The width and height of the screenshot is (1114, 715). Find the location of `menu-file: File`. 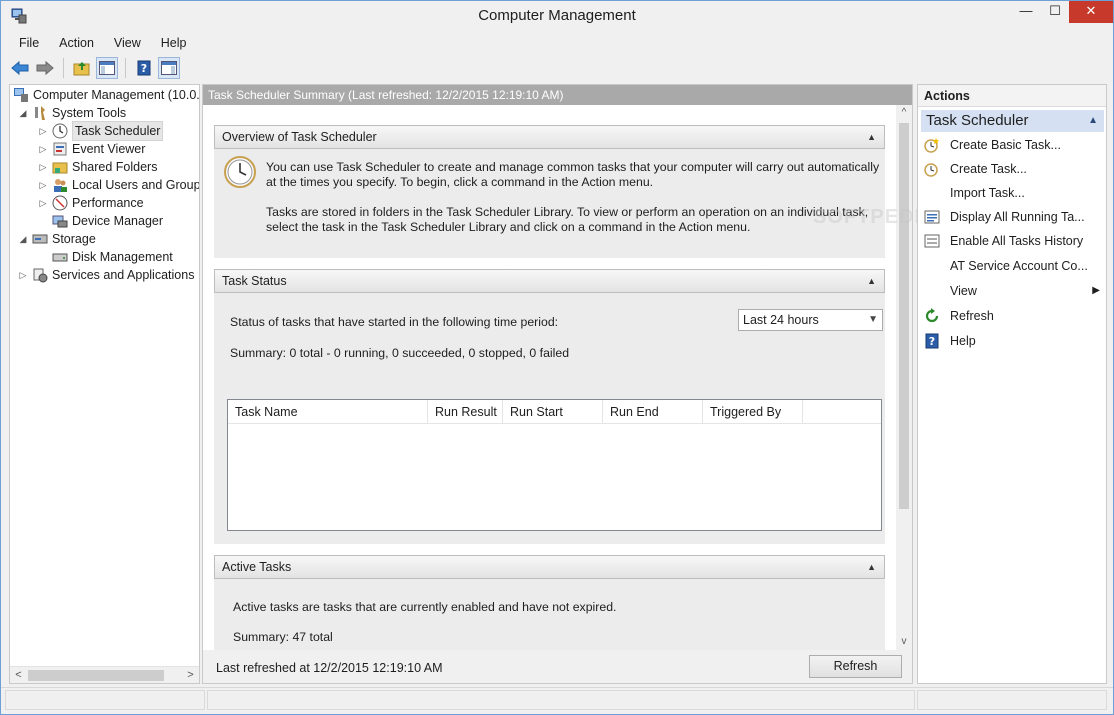

menu-file: File is located at coordinates (29, 43).